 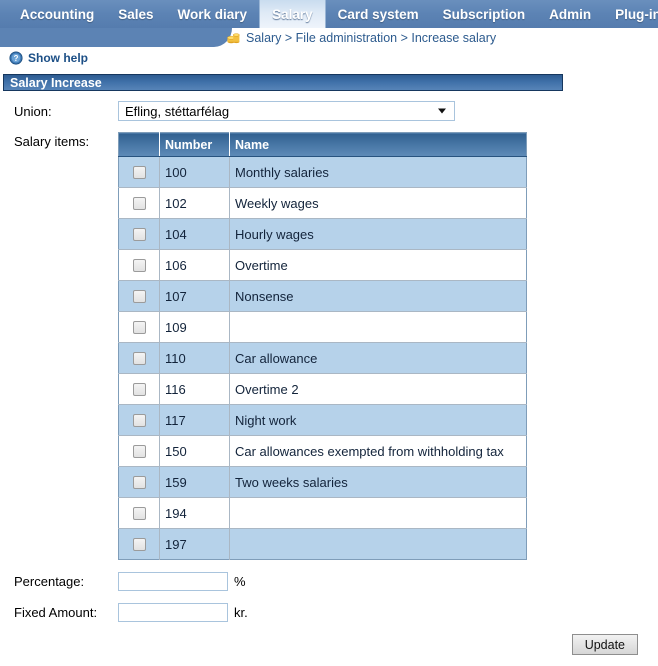 I want to click on nav-item-label: Work diary, so click(x=212, y=14).